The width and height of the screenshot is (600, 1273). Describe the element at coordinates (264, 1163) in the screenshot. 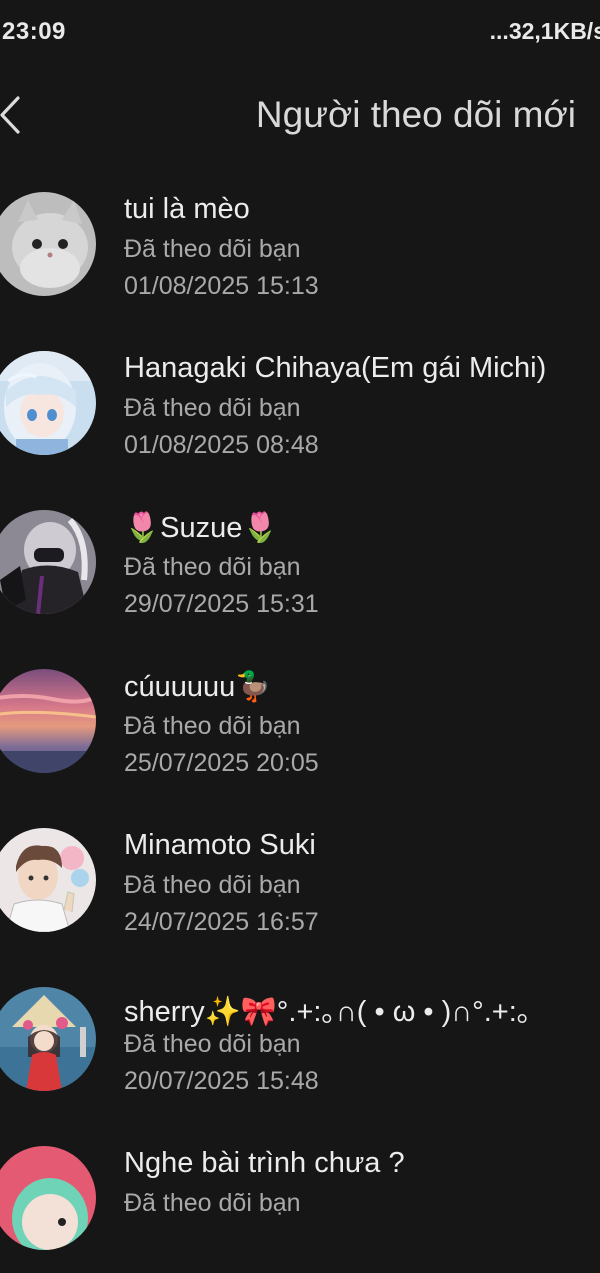

I see `follower-name: Nghe bài trình chưa ?` at that location.